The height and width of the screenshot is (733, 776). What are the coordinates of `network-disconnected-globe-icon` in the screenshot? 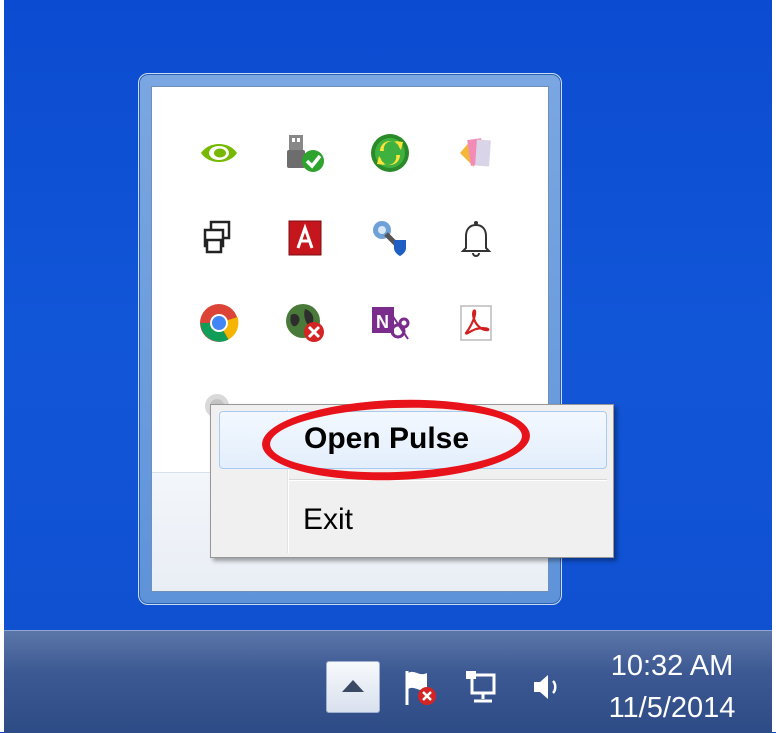 It's located at (305, 323).